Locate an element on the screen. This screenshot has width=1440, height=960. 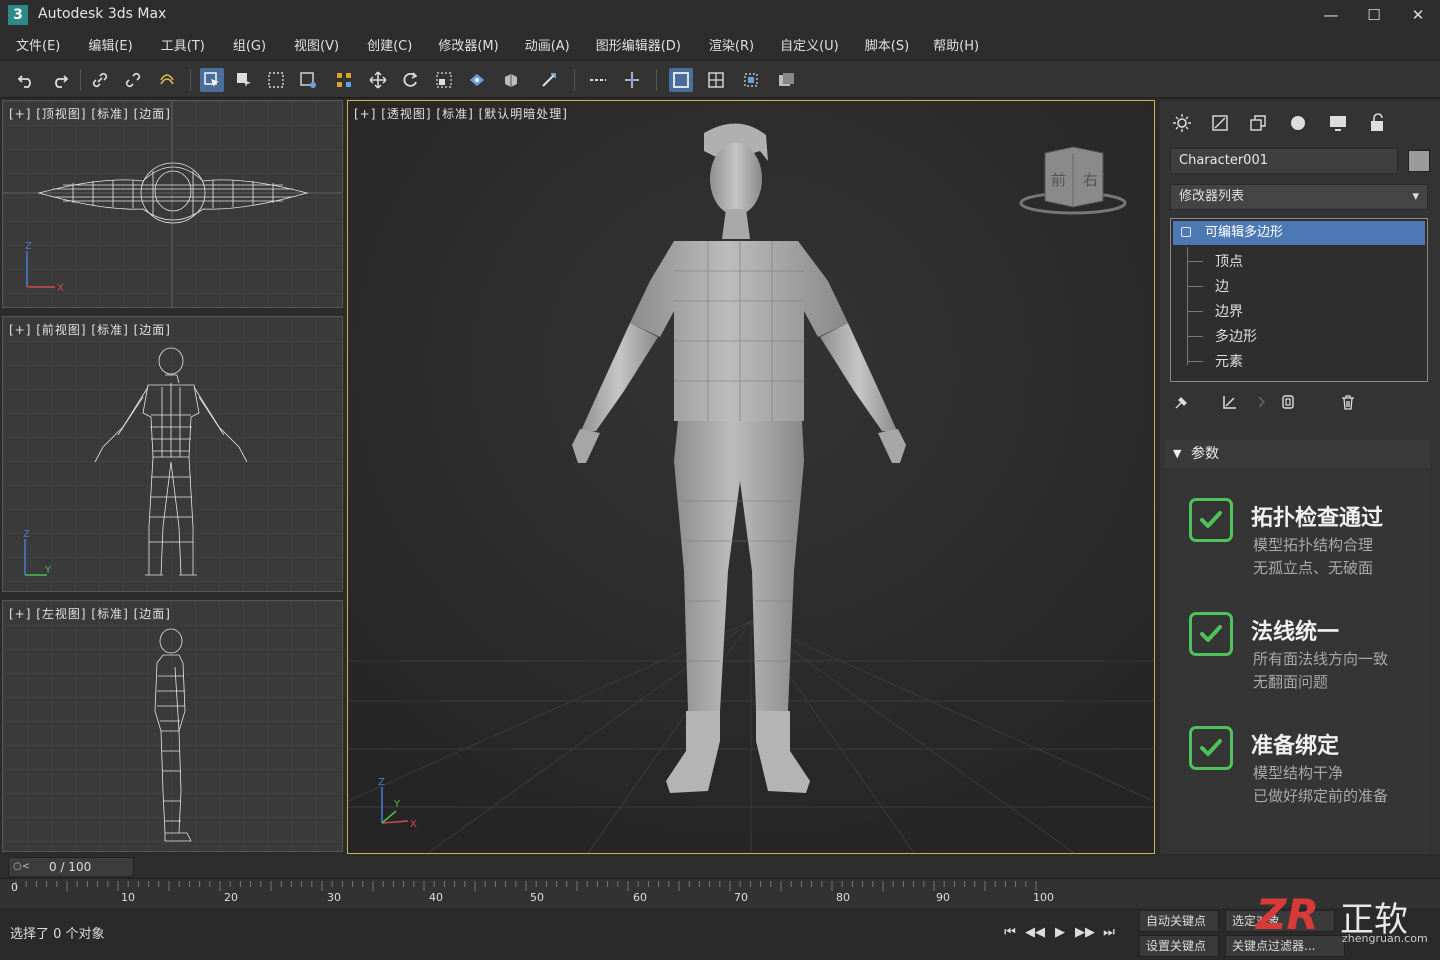
play-icon: ▶ is located at coordinates (1060, 933).